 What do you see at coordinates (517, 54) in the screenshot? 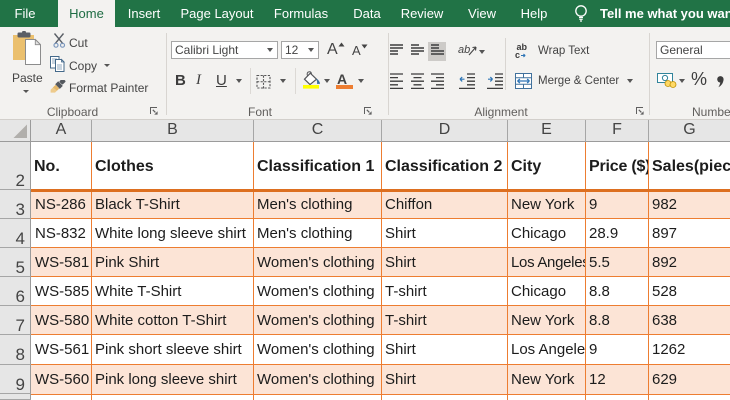
I see `svg-text: c` at bounding box center [517, 54].